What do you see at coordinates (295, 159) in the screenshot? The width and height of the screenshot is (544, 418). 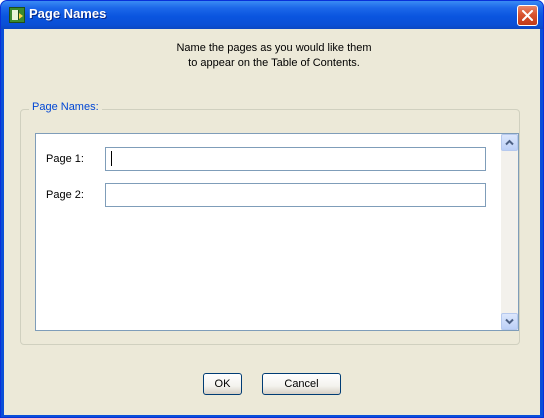 I see `page-1-name-input` at bounding box center [295, 159].